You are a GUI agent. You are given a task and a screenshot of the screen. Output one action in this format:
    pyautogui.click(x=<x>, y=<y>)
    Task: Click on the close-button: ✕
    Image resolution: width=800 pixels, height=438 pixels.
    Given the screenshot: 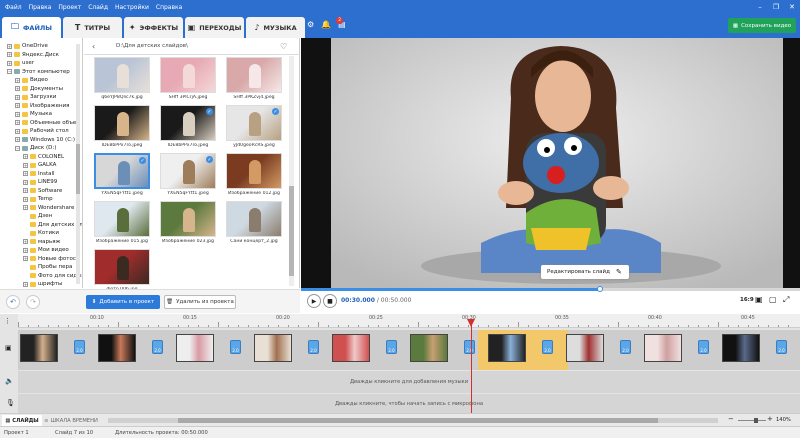 What is the action you would take?
    pyautogui.click(x=792, y=7)
    